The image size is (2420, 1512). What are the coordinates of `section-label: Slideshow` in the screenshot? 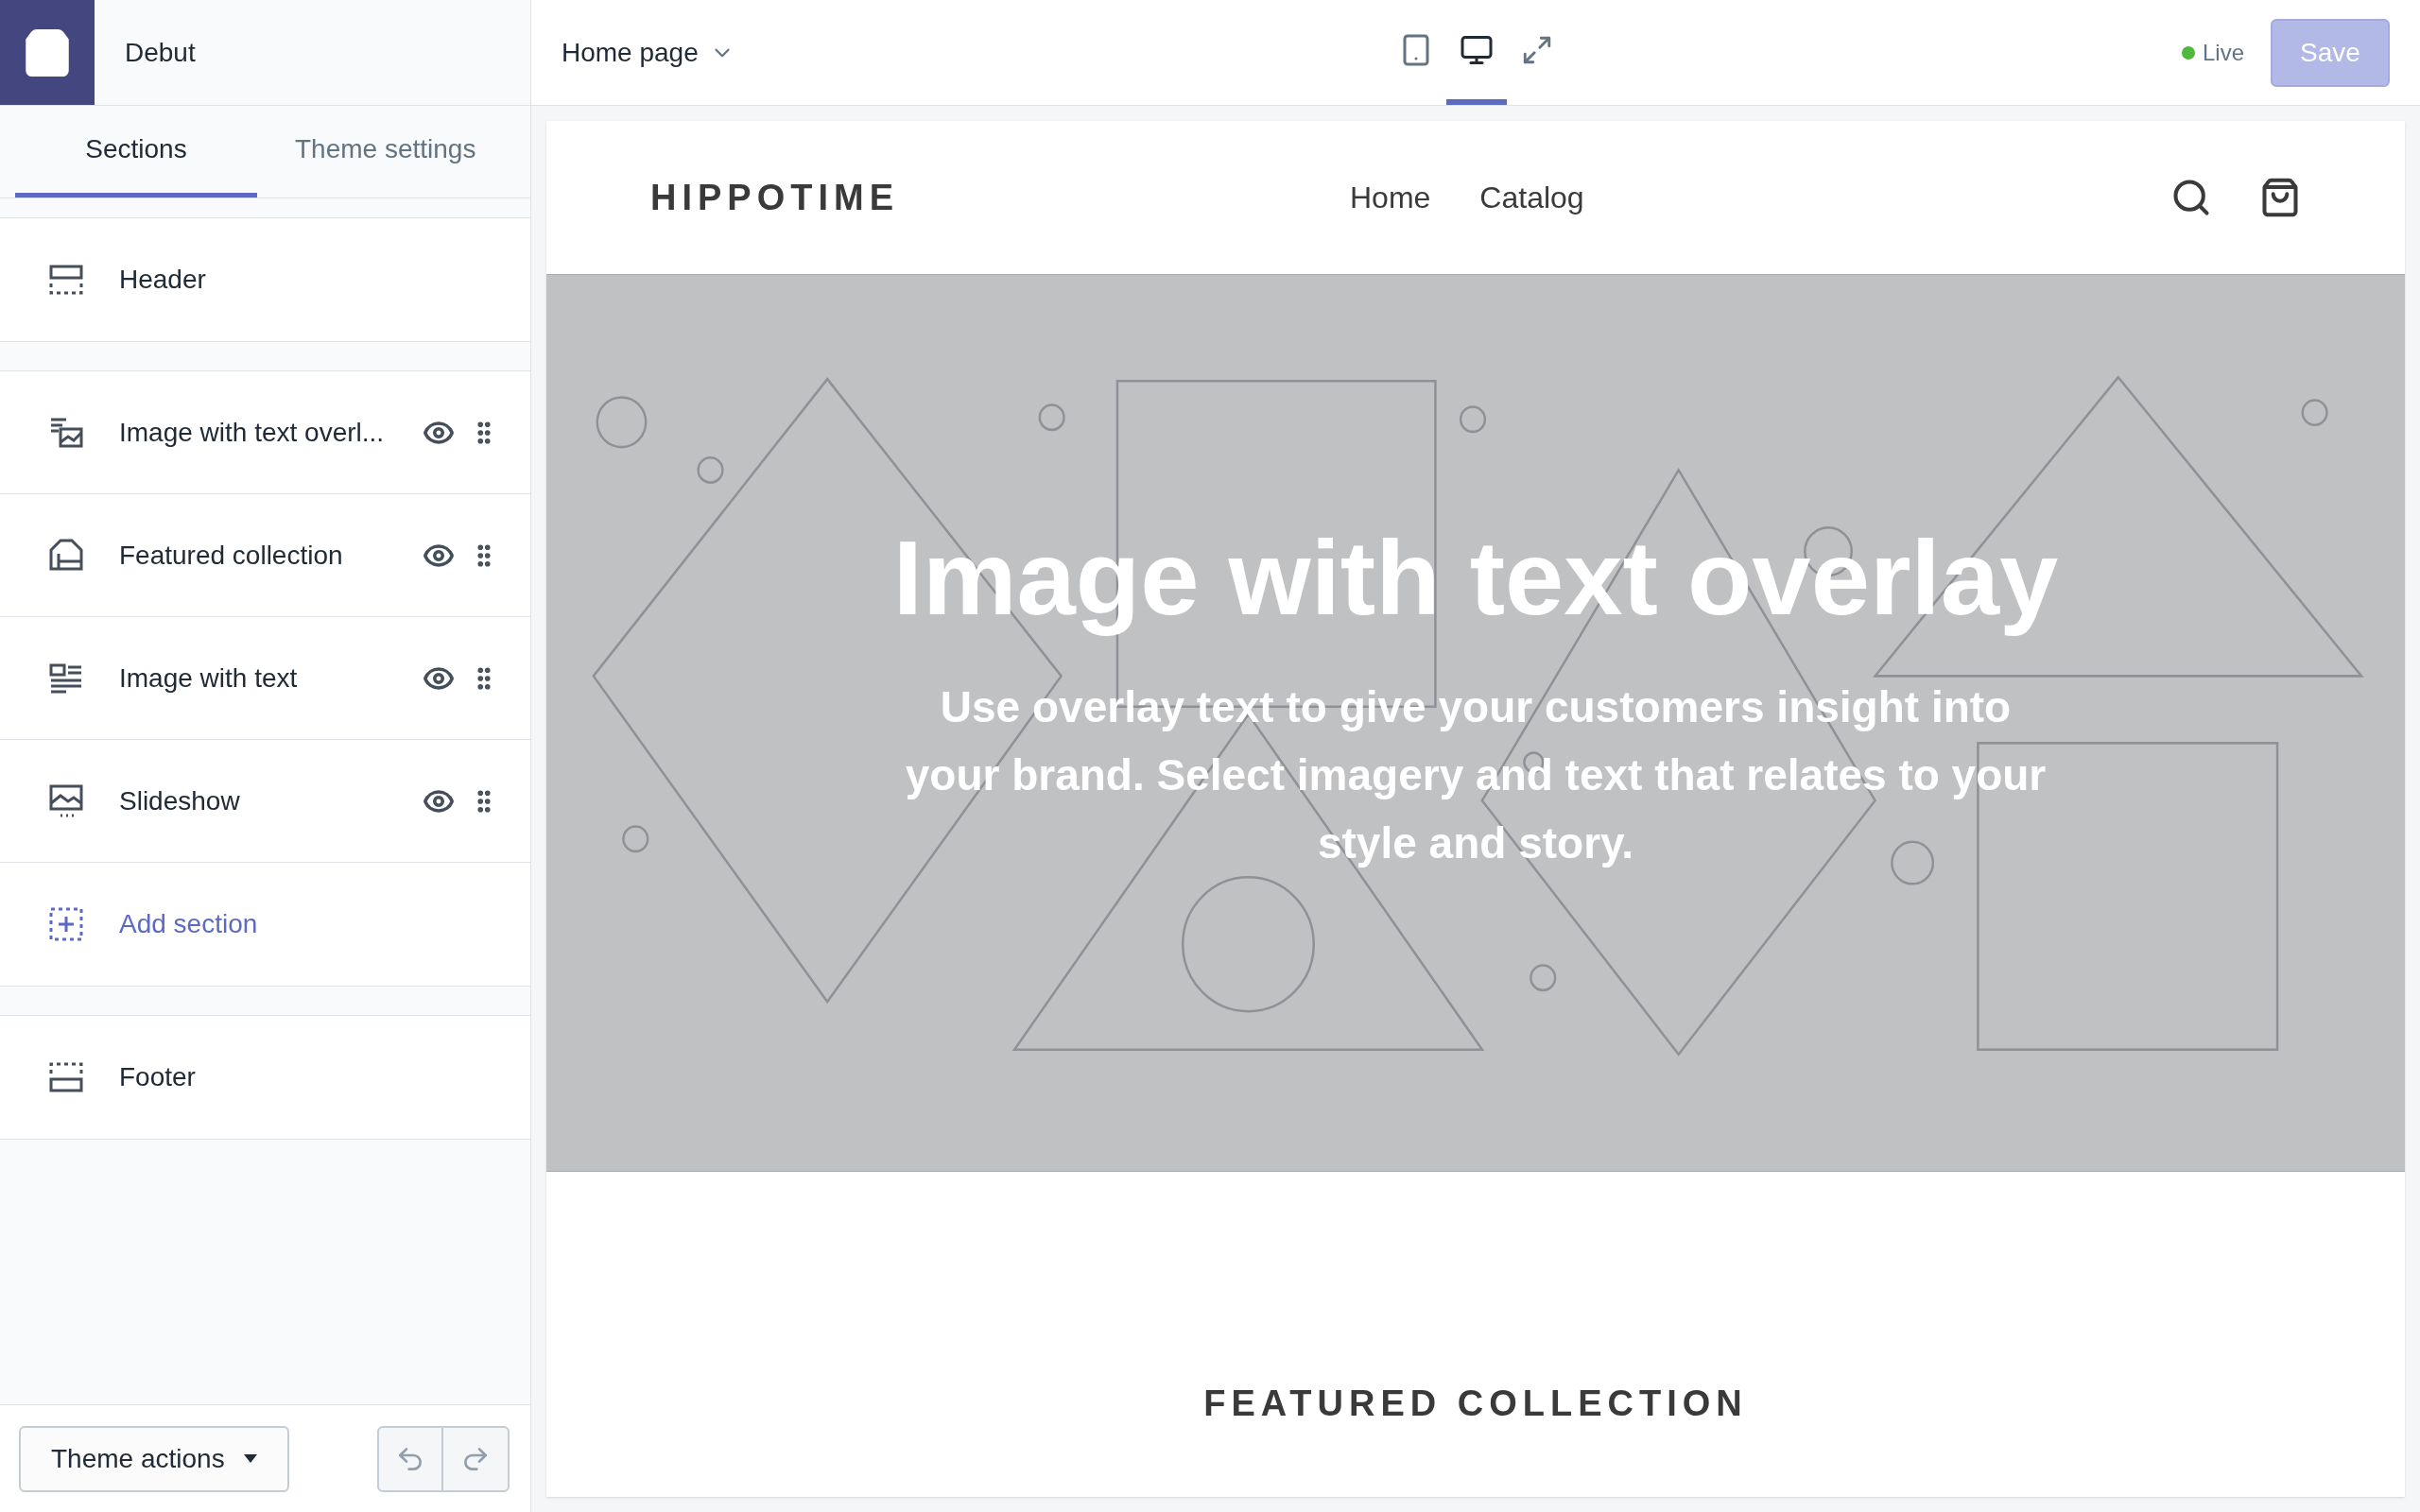 It's located at (180, 800).